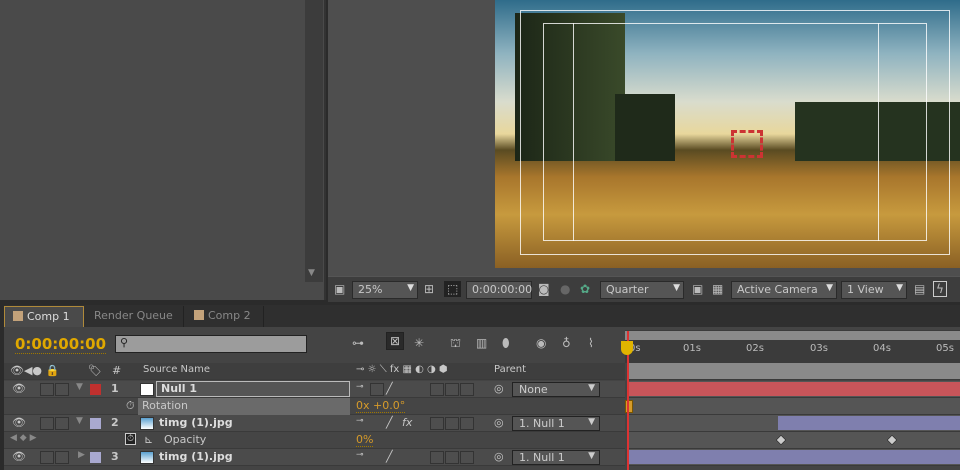  Describe the element at coordinates (453, 289) in the screenshot. I see `mask-visibility-icon: ⬚` at that location.